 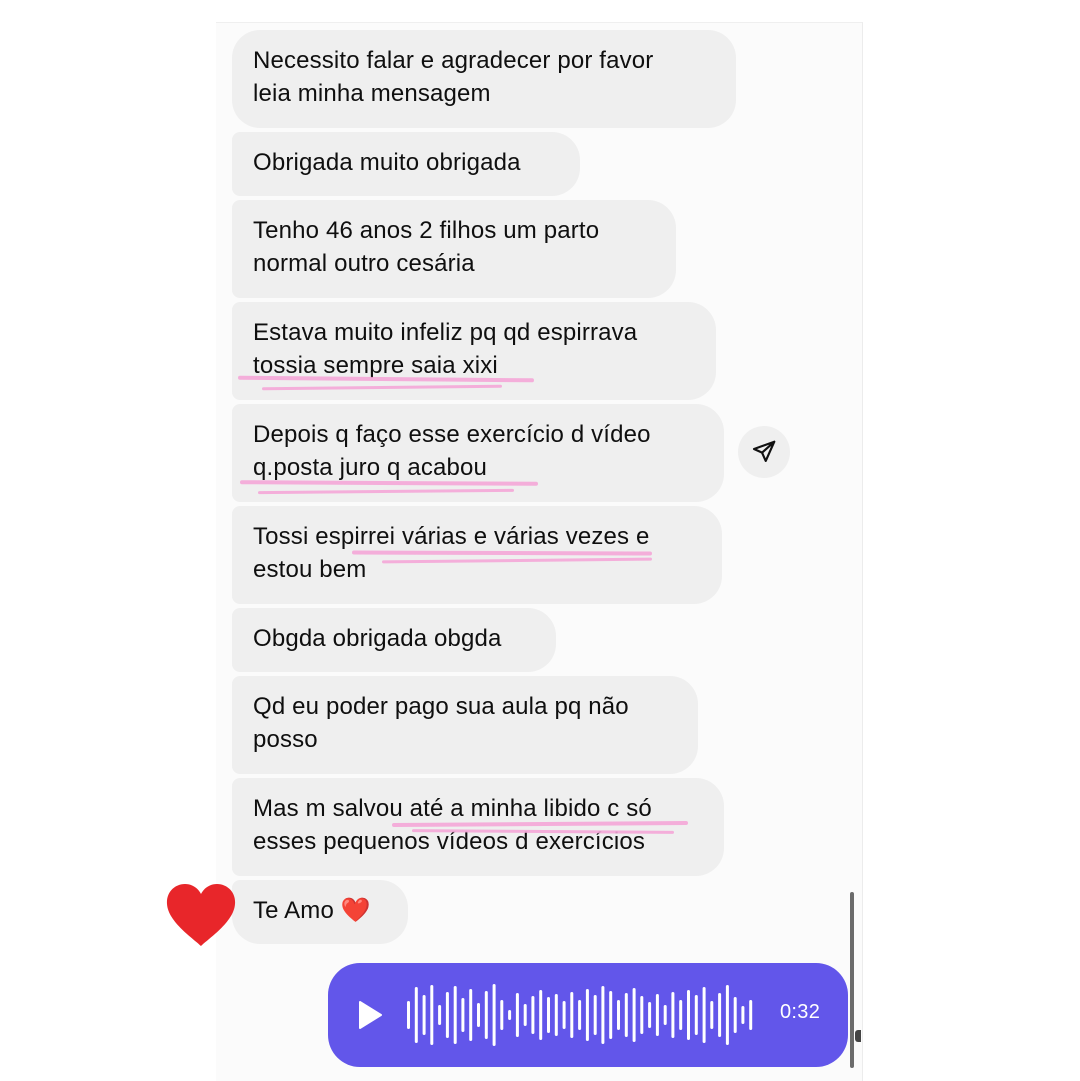 I want to click on audio-waveform, so click(x=581, y=1015).